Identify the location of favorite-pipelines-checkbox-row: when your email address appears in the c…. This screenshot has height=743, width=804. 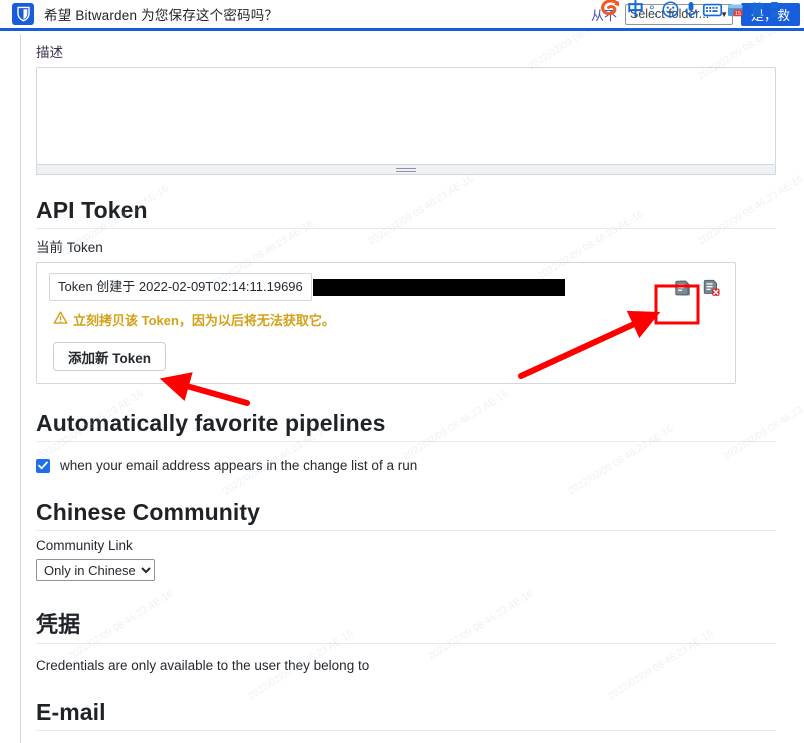
(406, 465).